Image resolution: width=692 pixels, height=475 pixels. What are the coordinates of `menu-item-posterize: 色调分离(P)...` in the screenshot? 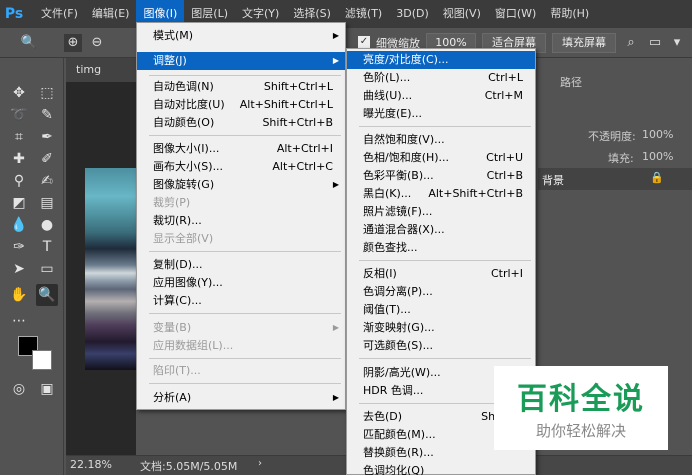 It's located at (441, 292).